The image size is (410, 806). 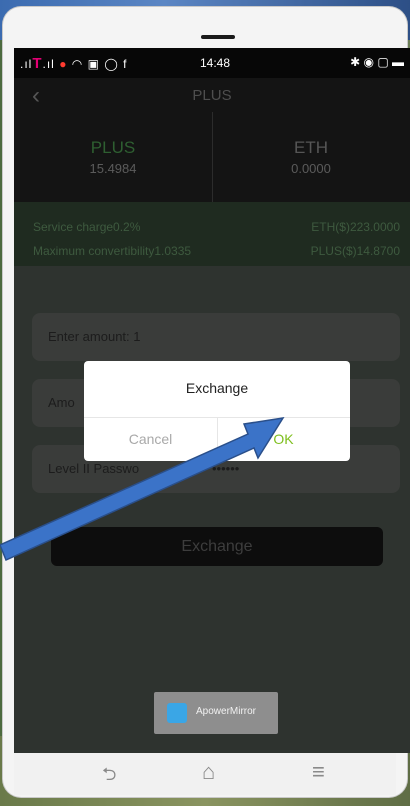 I want to click on annotation-arrow-icon, so click(x=142, y=489).